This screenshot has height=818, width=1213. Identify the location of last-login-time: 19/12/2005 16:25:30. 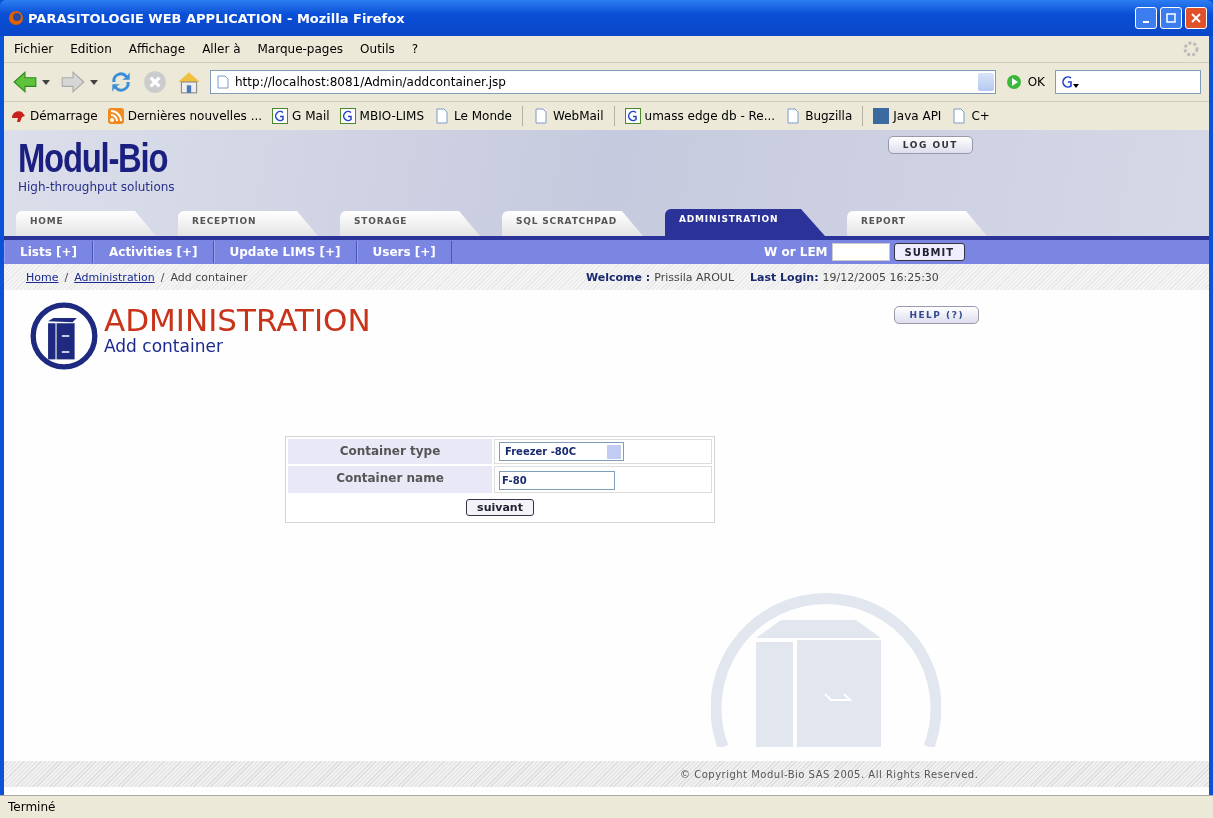
(880, 277).